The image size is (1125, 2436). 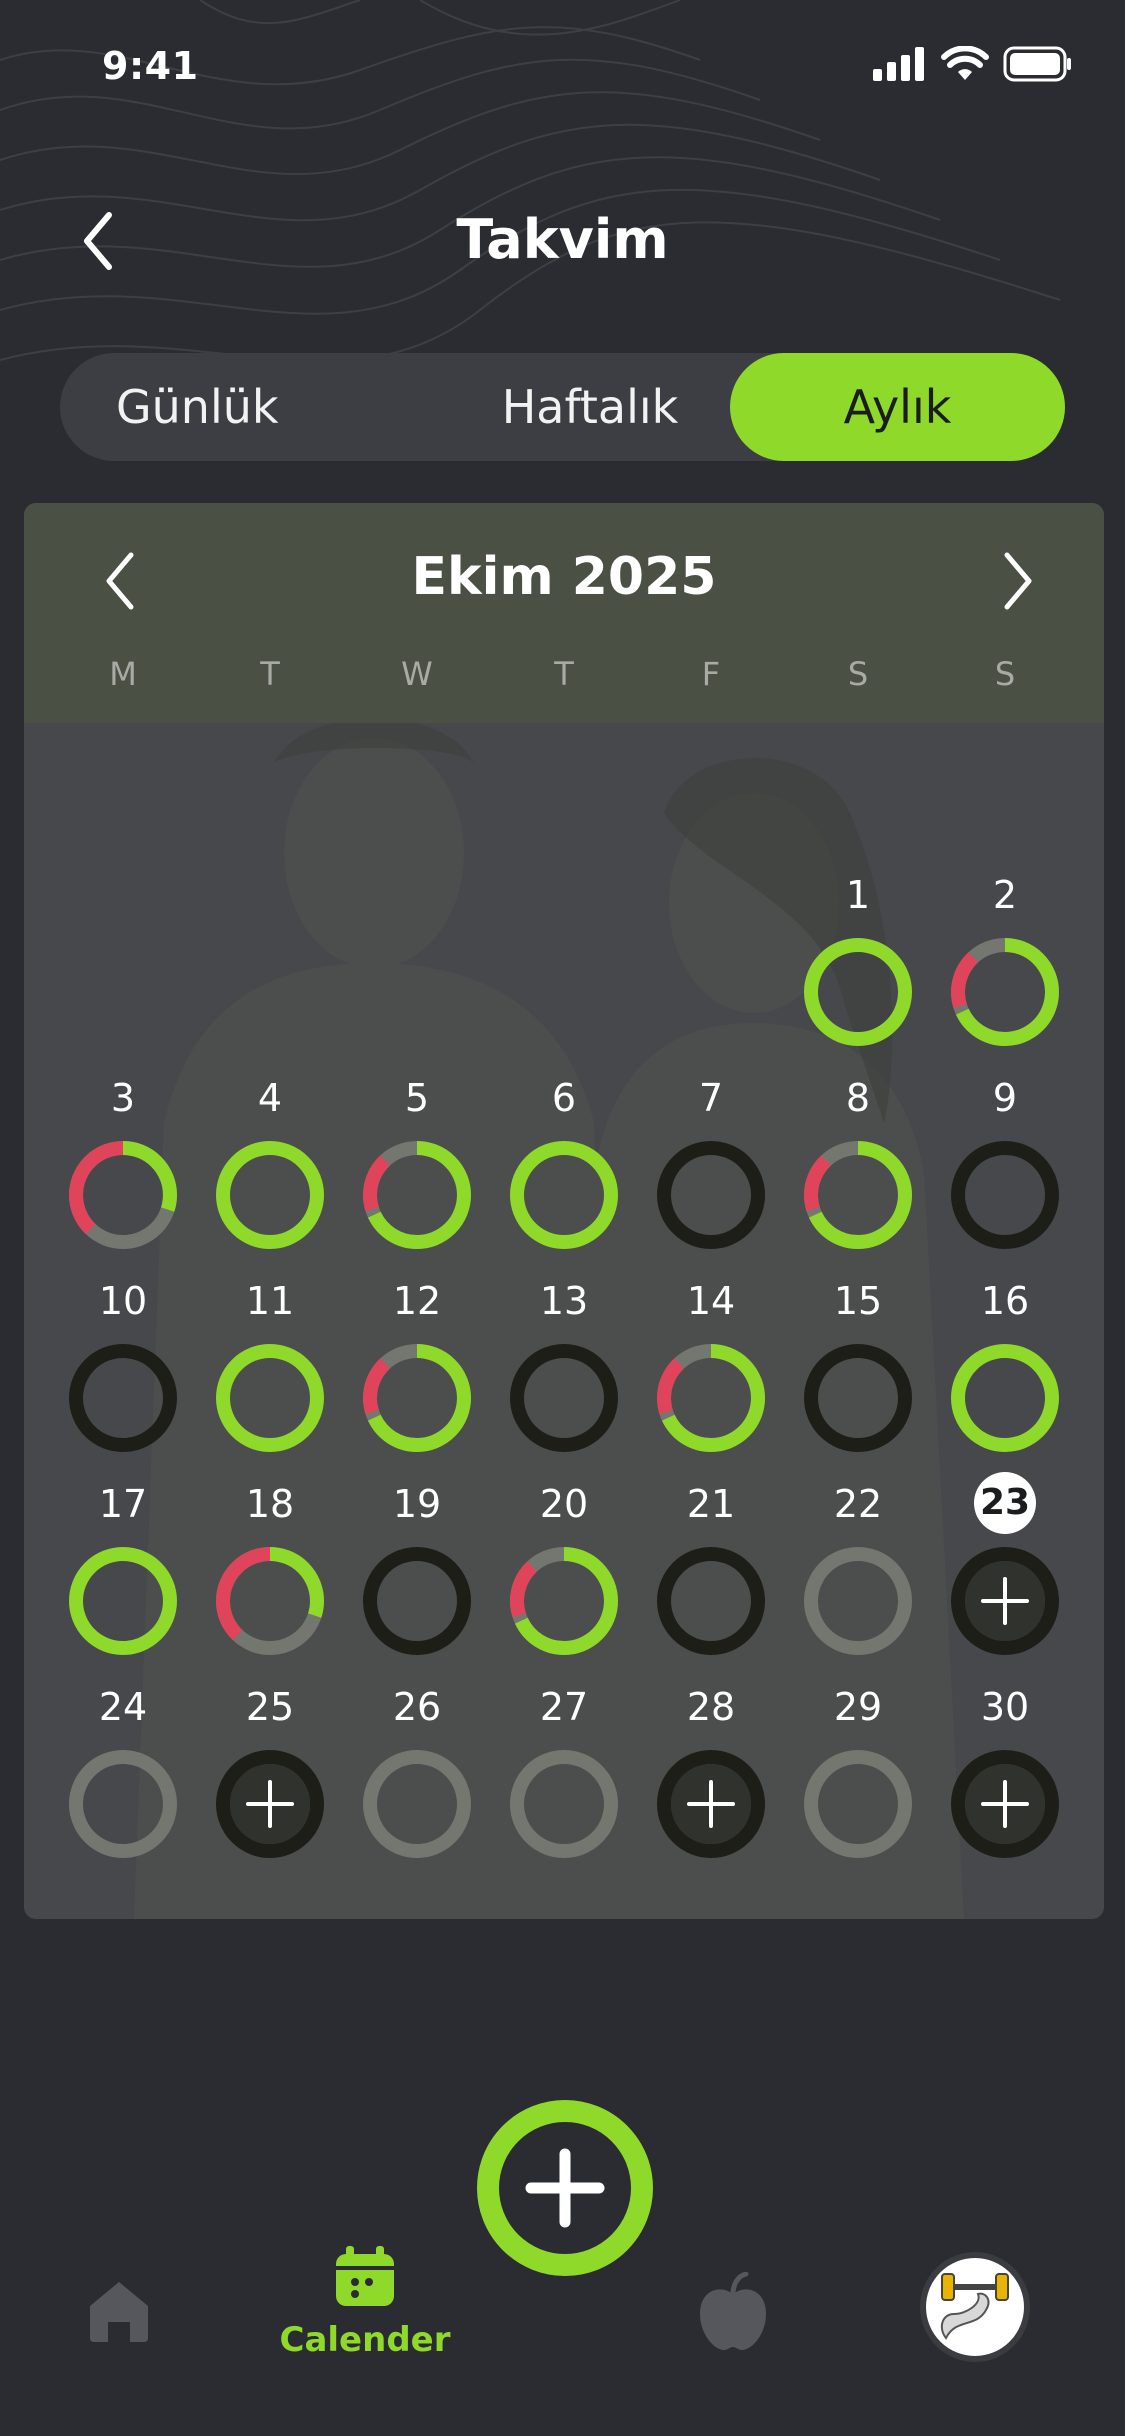 What do you see at coordinates (365, 2276) in the screenshot?
I see `calendar-icon` at bounding box center [365, 2276].